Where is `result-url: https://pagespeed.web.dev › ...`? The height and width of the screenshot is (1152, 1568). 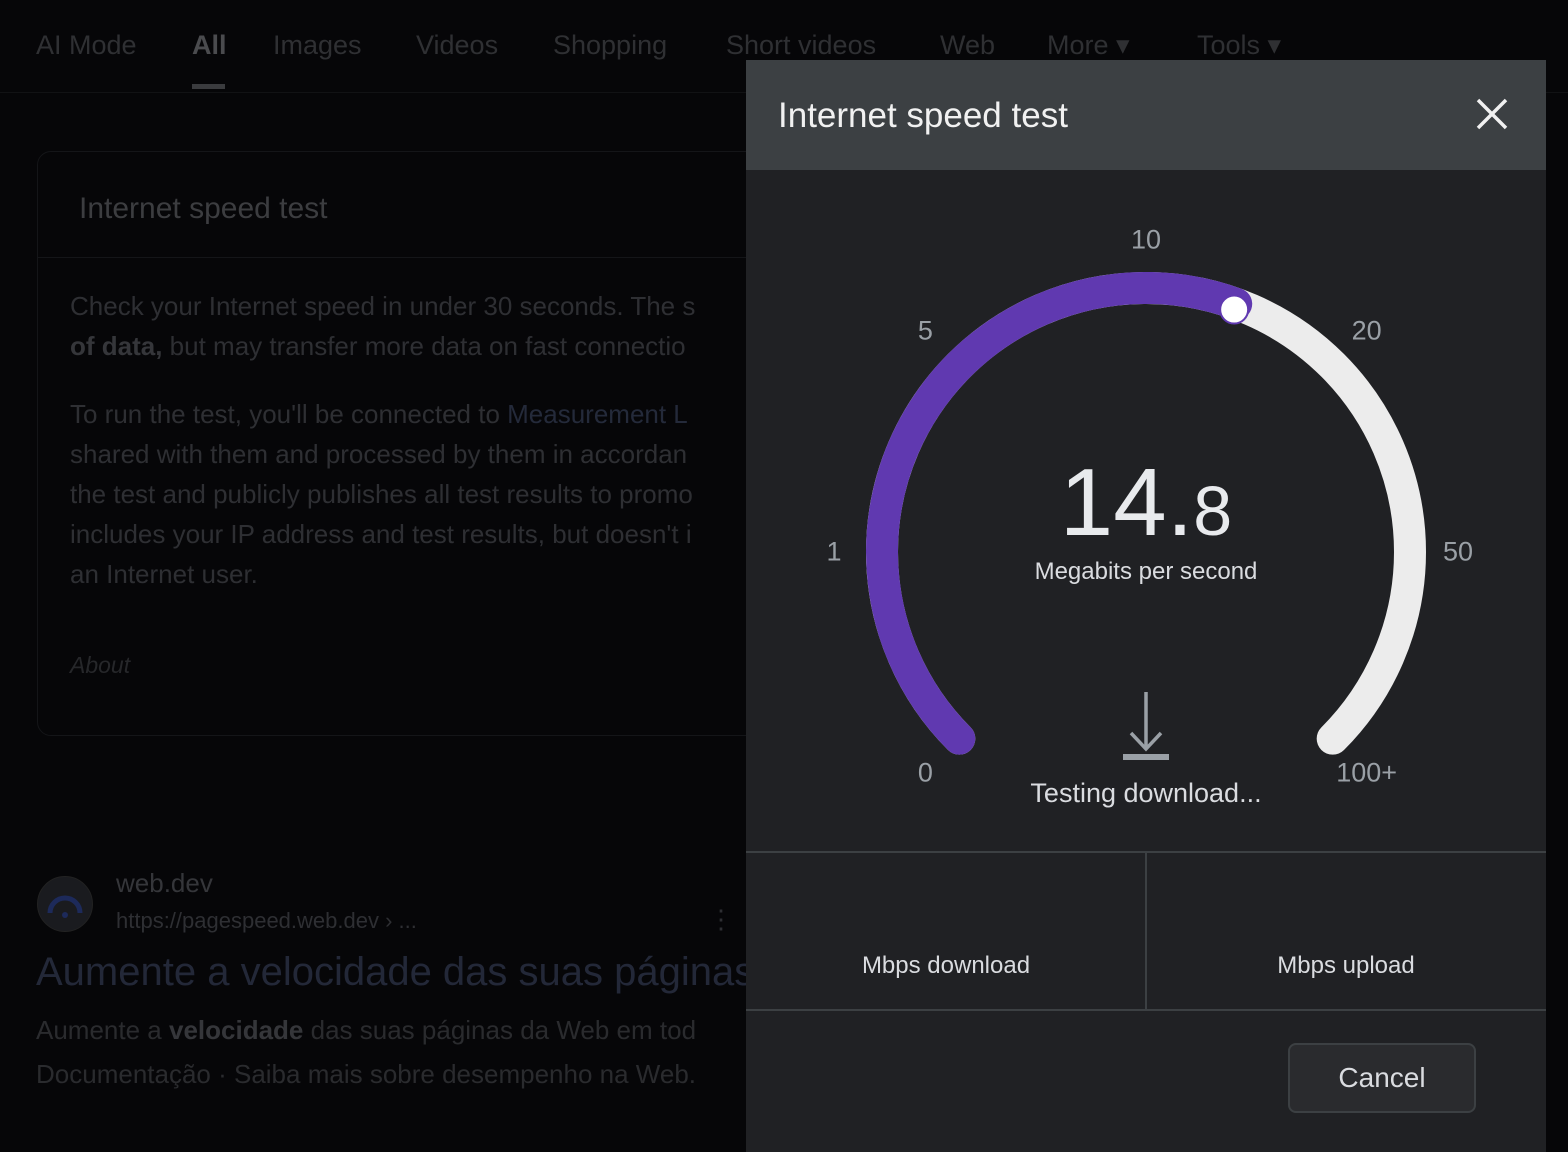 result-url: https://pagespeed.web.dev › ... is located at coordinates (266, 921).